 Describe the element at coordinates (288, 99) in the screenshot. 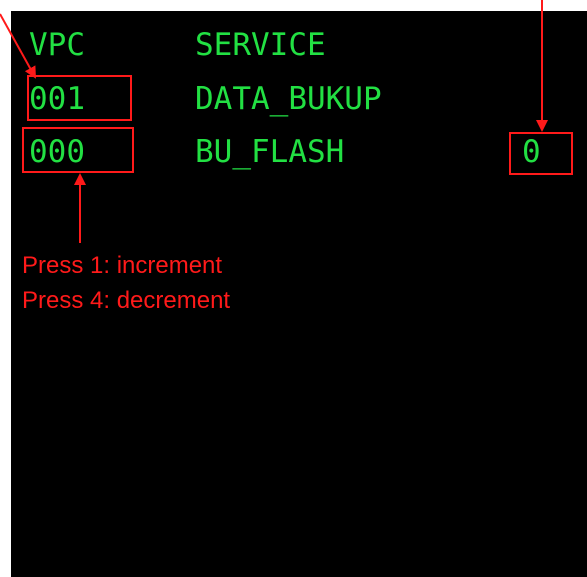

I see `service-name-row-1: DATA_BUKUP` at that location.